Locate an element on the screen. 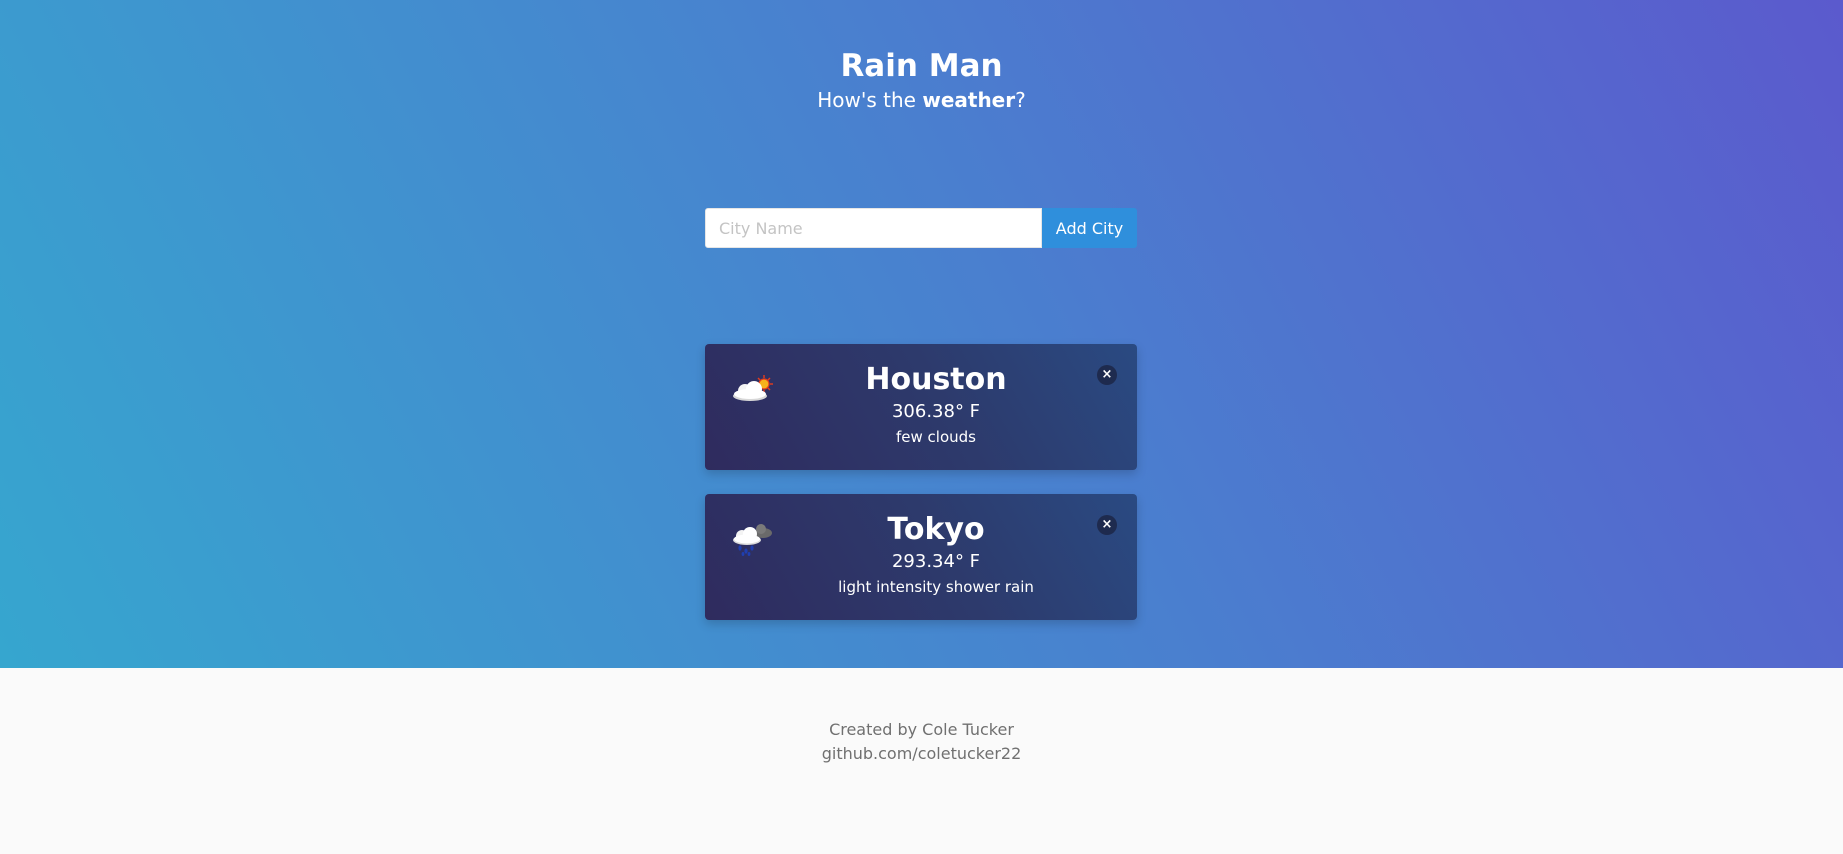 The width and height of the screenshot is (1843, 854). add-city-form: Add City is located at coordinates (921, 228).